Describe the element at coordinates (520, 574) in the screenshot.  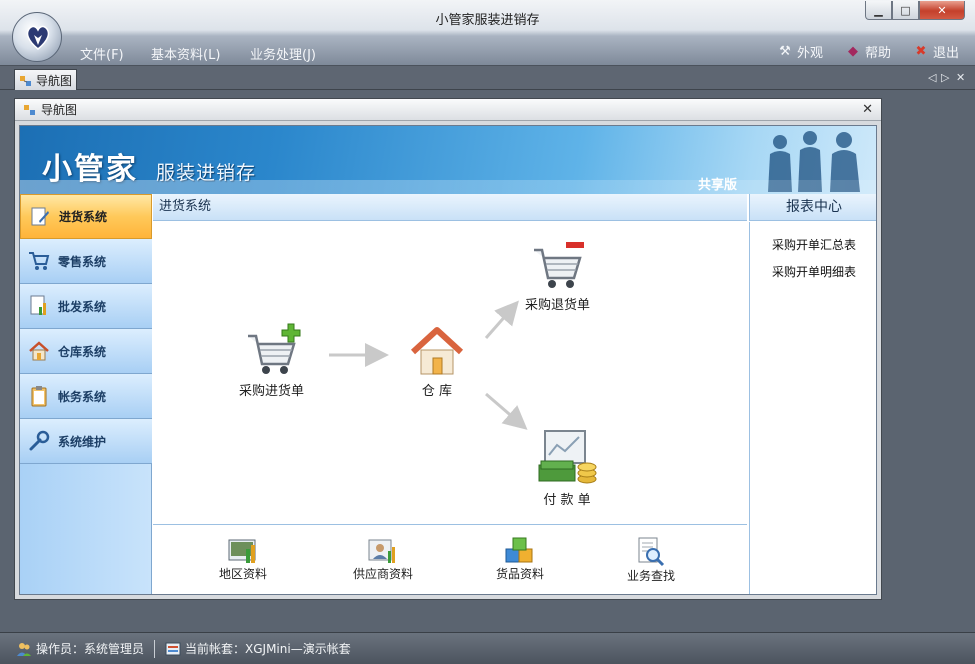
I see `quick-link-label: 货品资料` at that location.